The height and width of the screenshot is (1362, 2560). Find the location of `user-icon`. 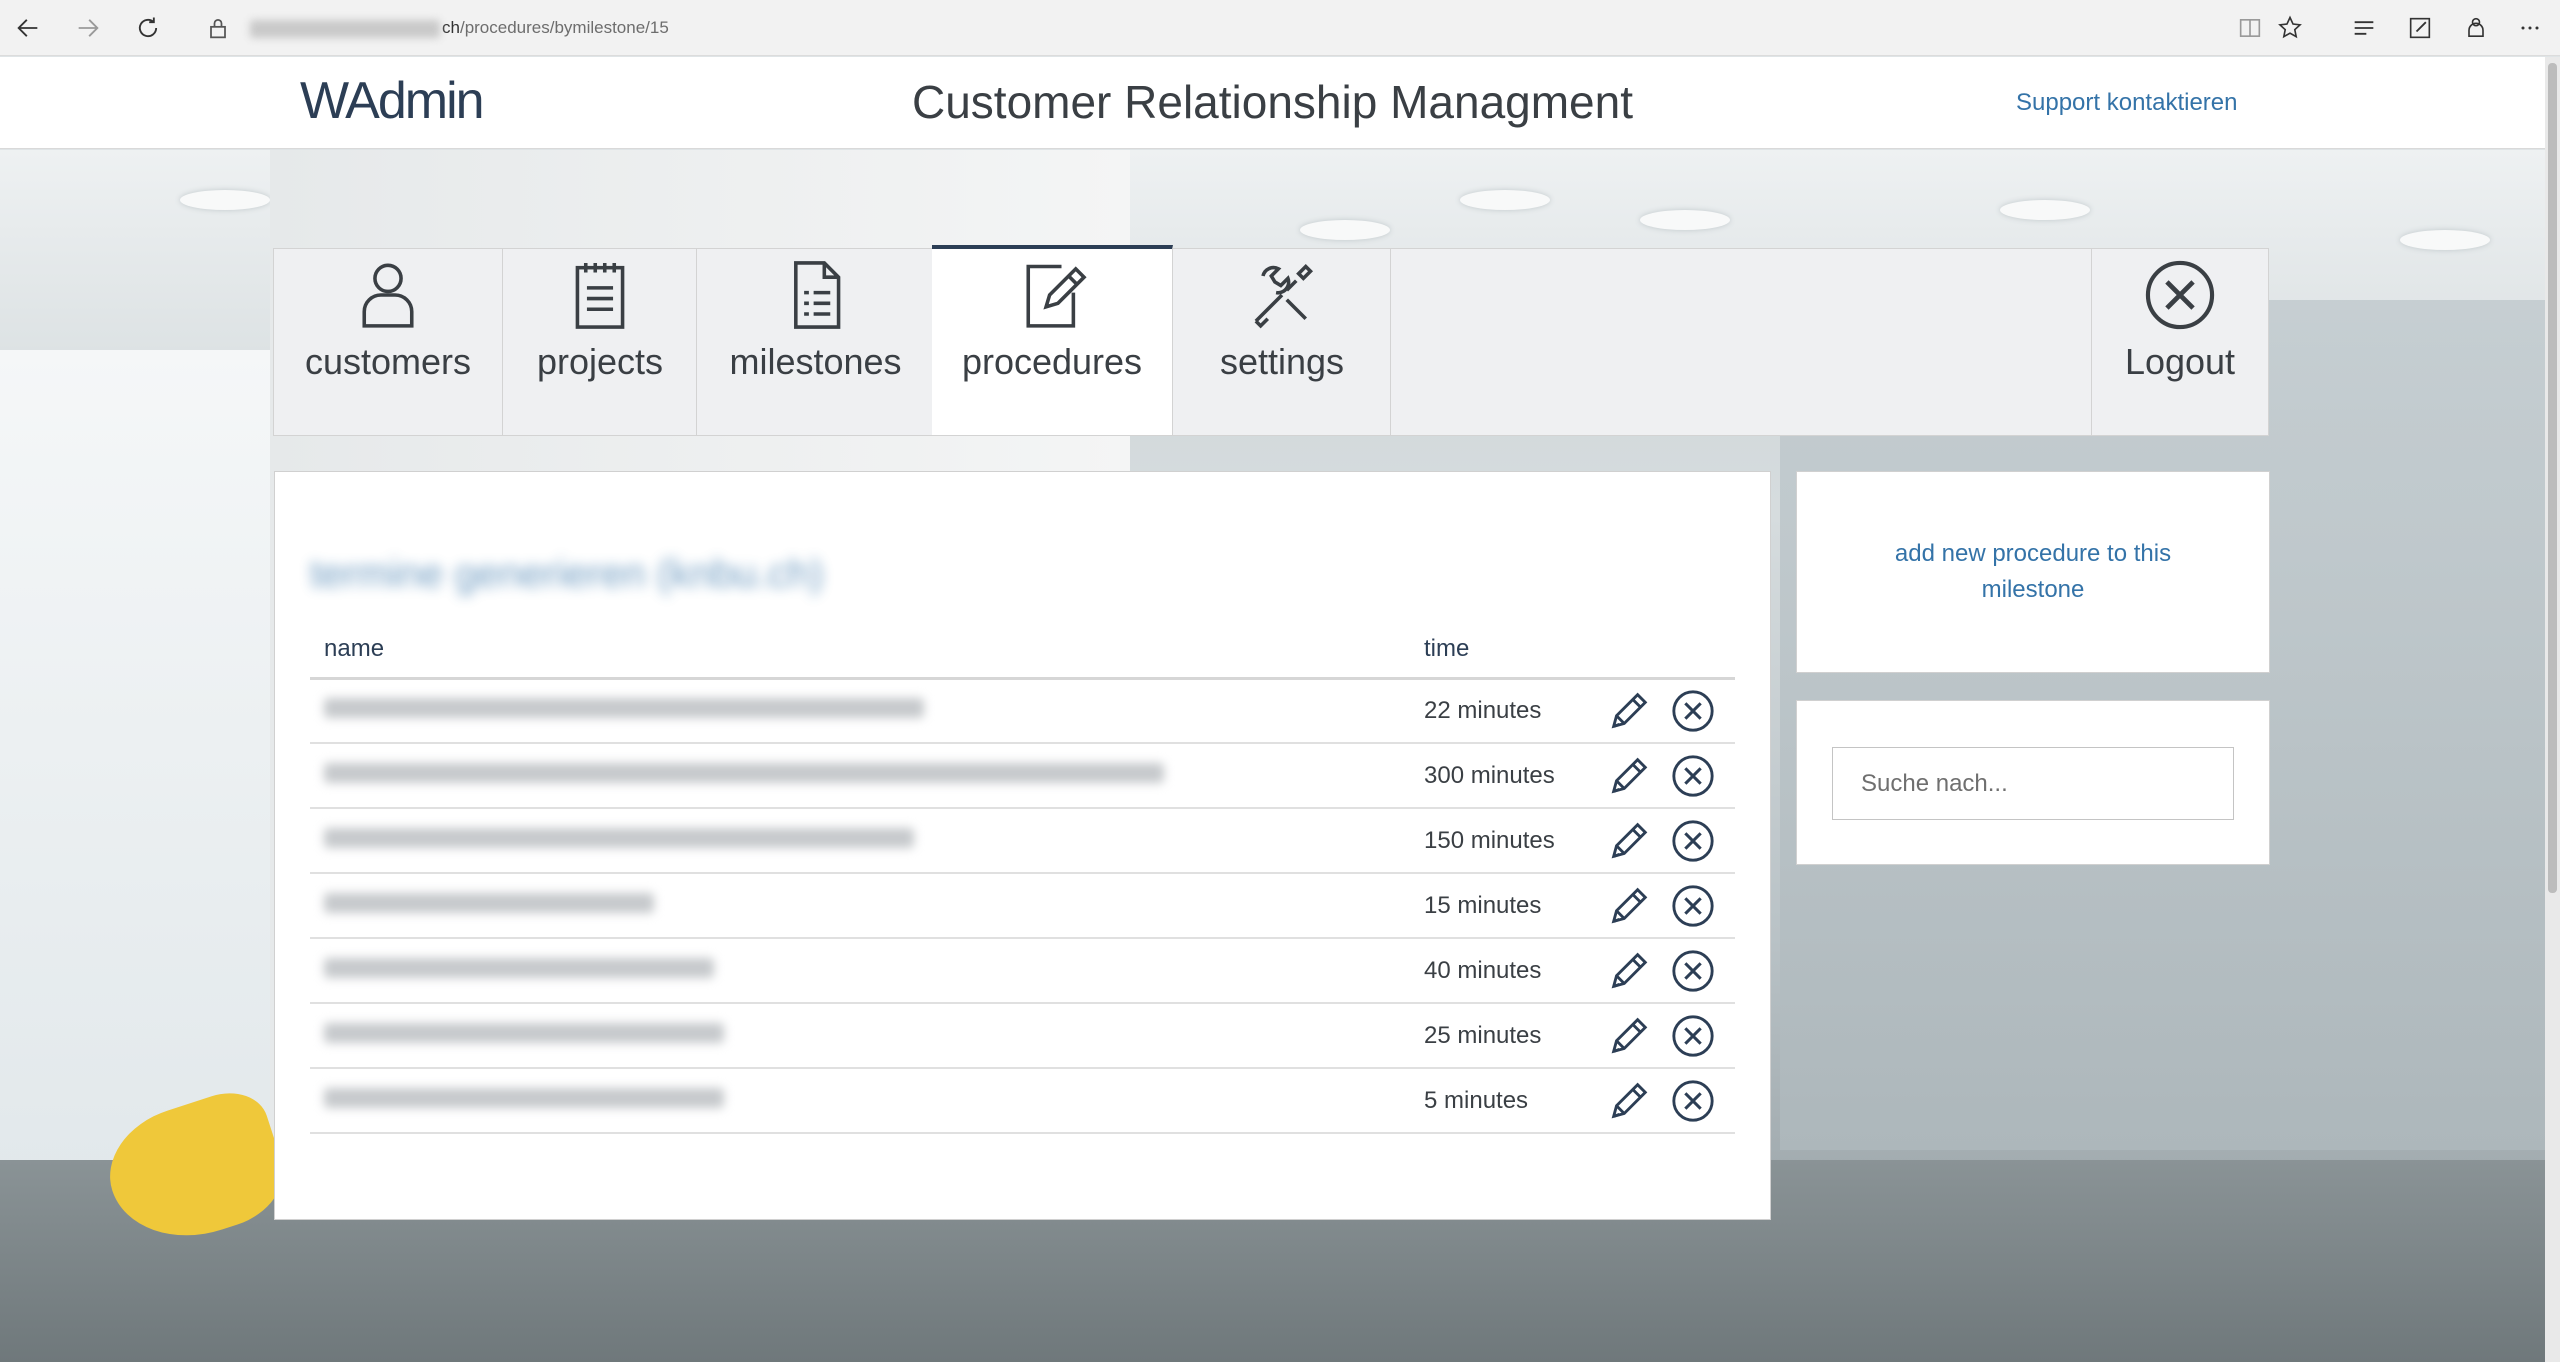

user-icon is located at coordinates (388, 297).